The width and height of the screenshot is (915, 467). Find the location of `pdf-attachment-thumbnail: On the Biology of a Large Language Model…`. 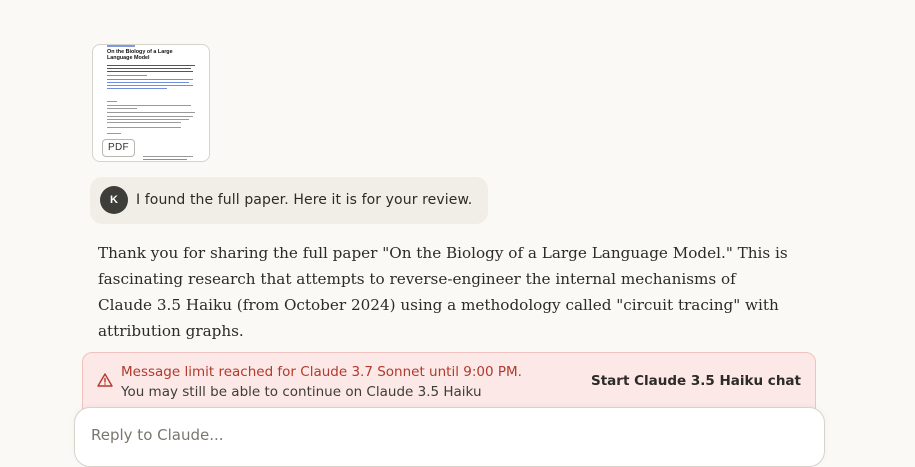

pdf-attachment-thumbnail: On the Biology of a Large Language Model… is located at coordinates (151, 103).